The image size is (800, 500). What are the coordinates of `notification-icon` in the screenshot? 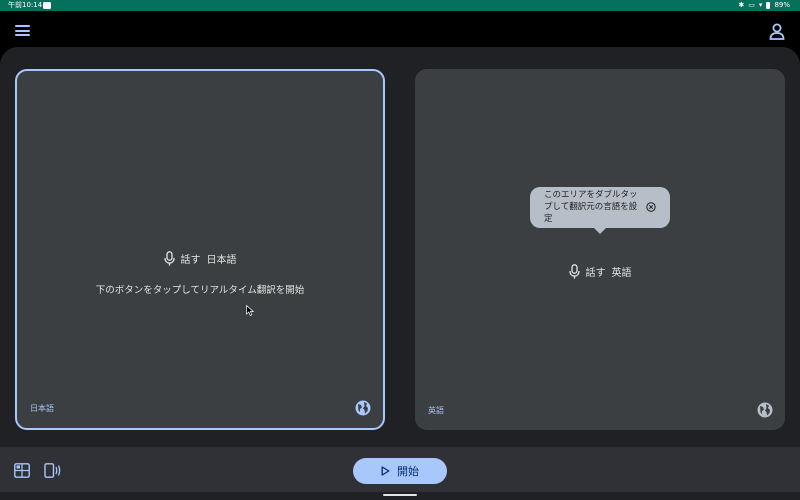 It's located at (47, 5).